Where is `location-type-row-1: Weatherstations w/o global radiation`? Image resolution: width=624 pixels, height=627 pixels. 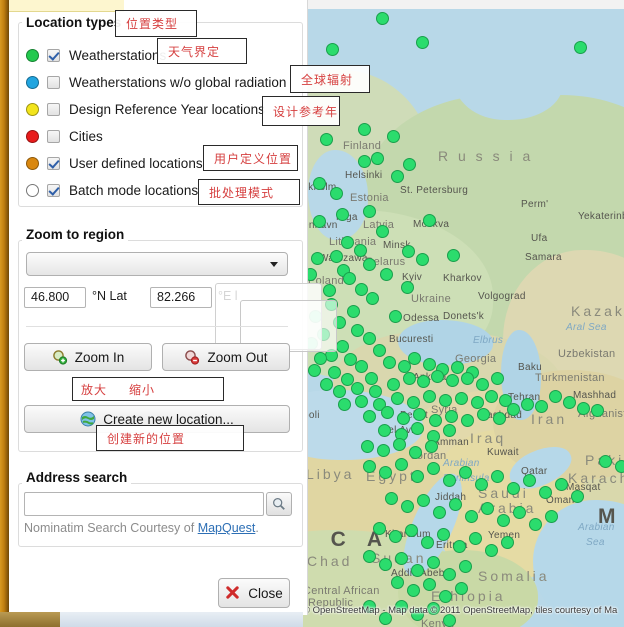 location-type-row-1: Weatherstations w/o global radiation is located at coordinates (156, 82).